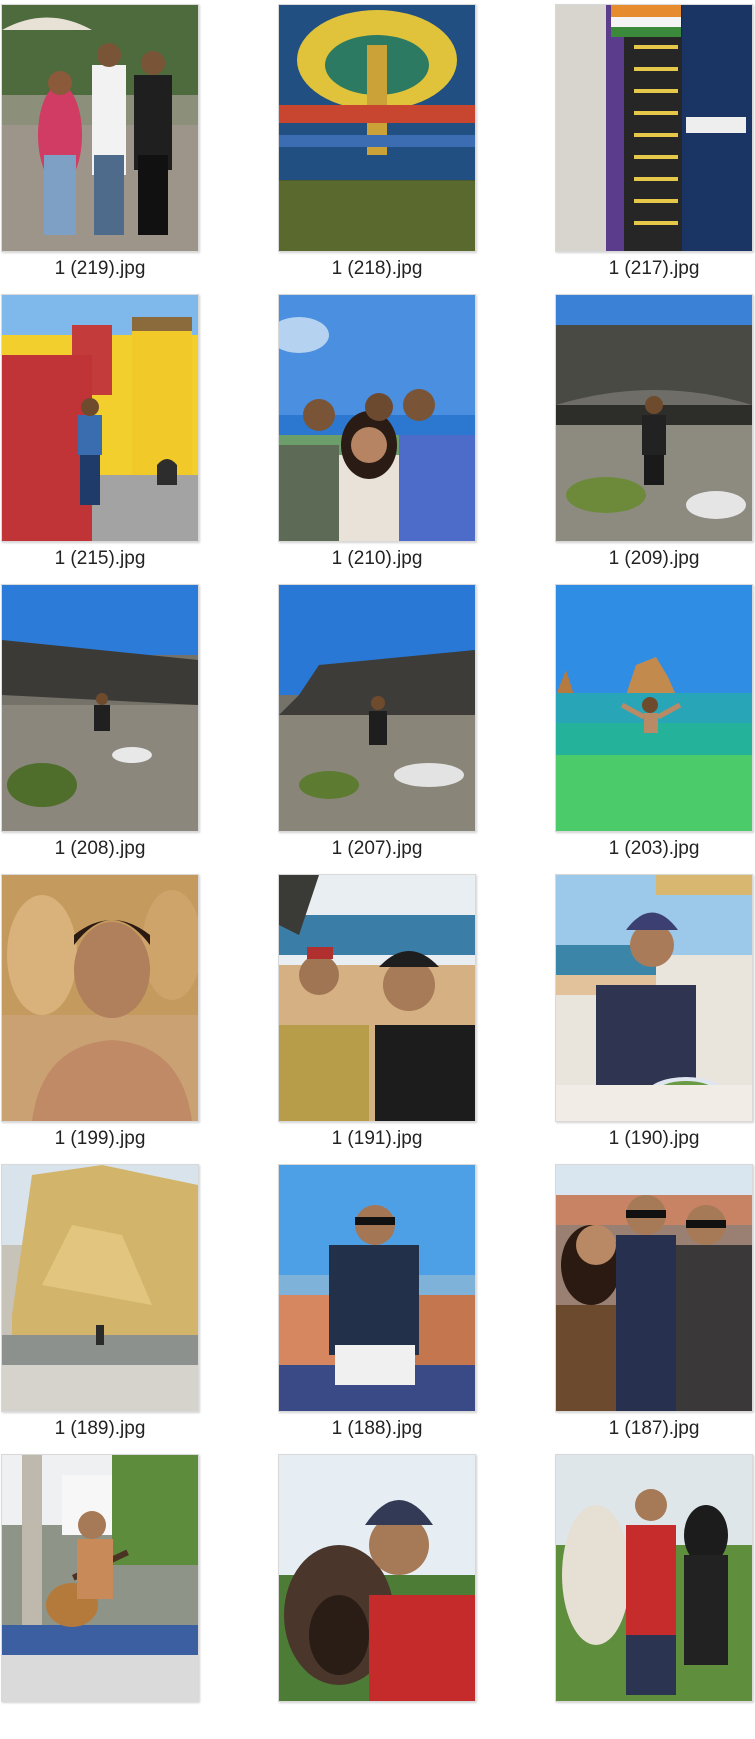 The width and height of the screenshot is (755, 1739). I want to click on alpaca-couple-photo-icon, so click(654, 1578).